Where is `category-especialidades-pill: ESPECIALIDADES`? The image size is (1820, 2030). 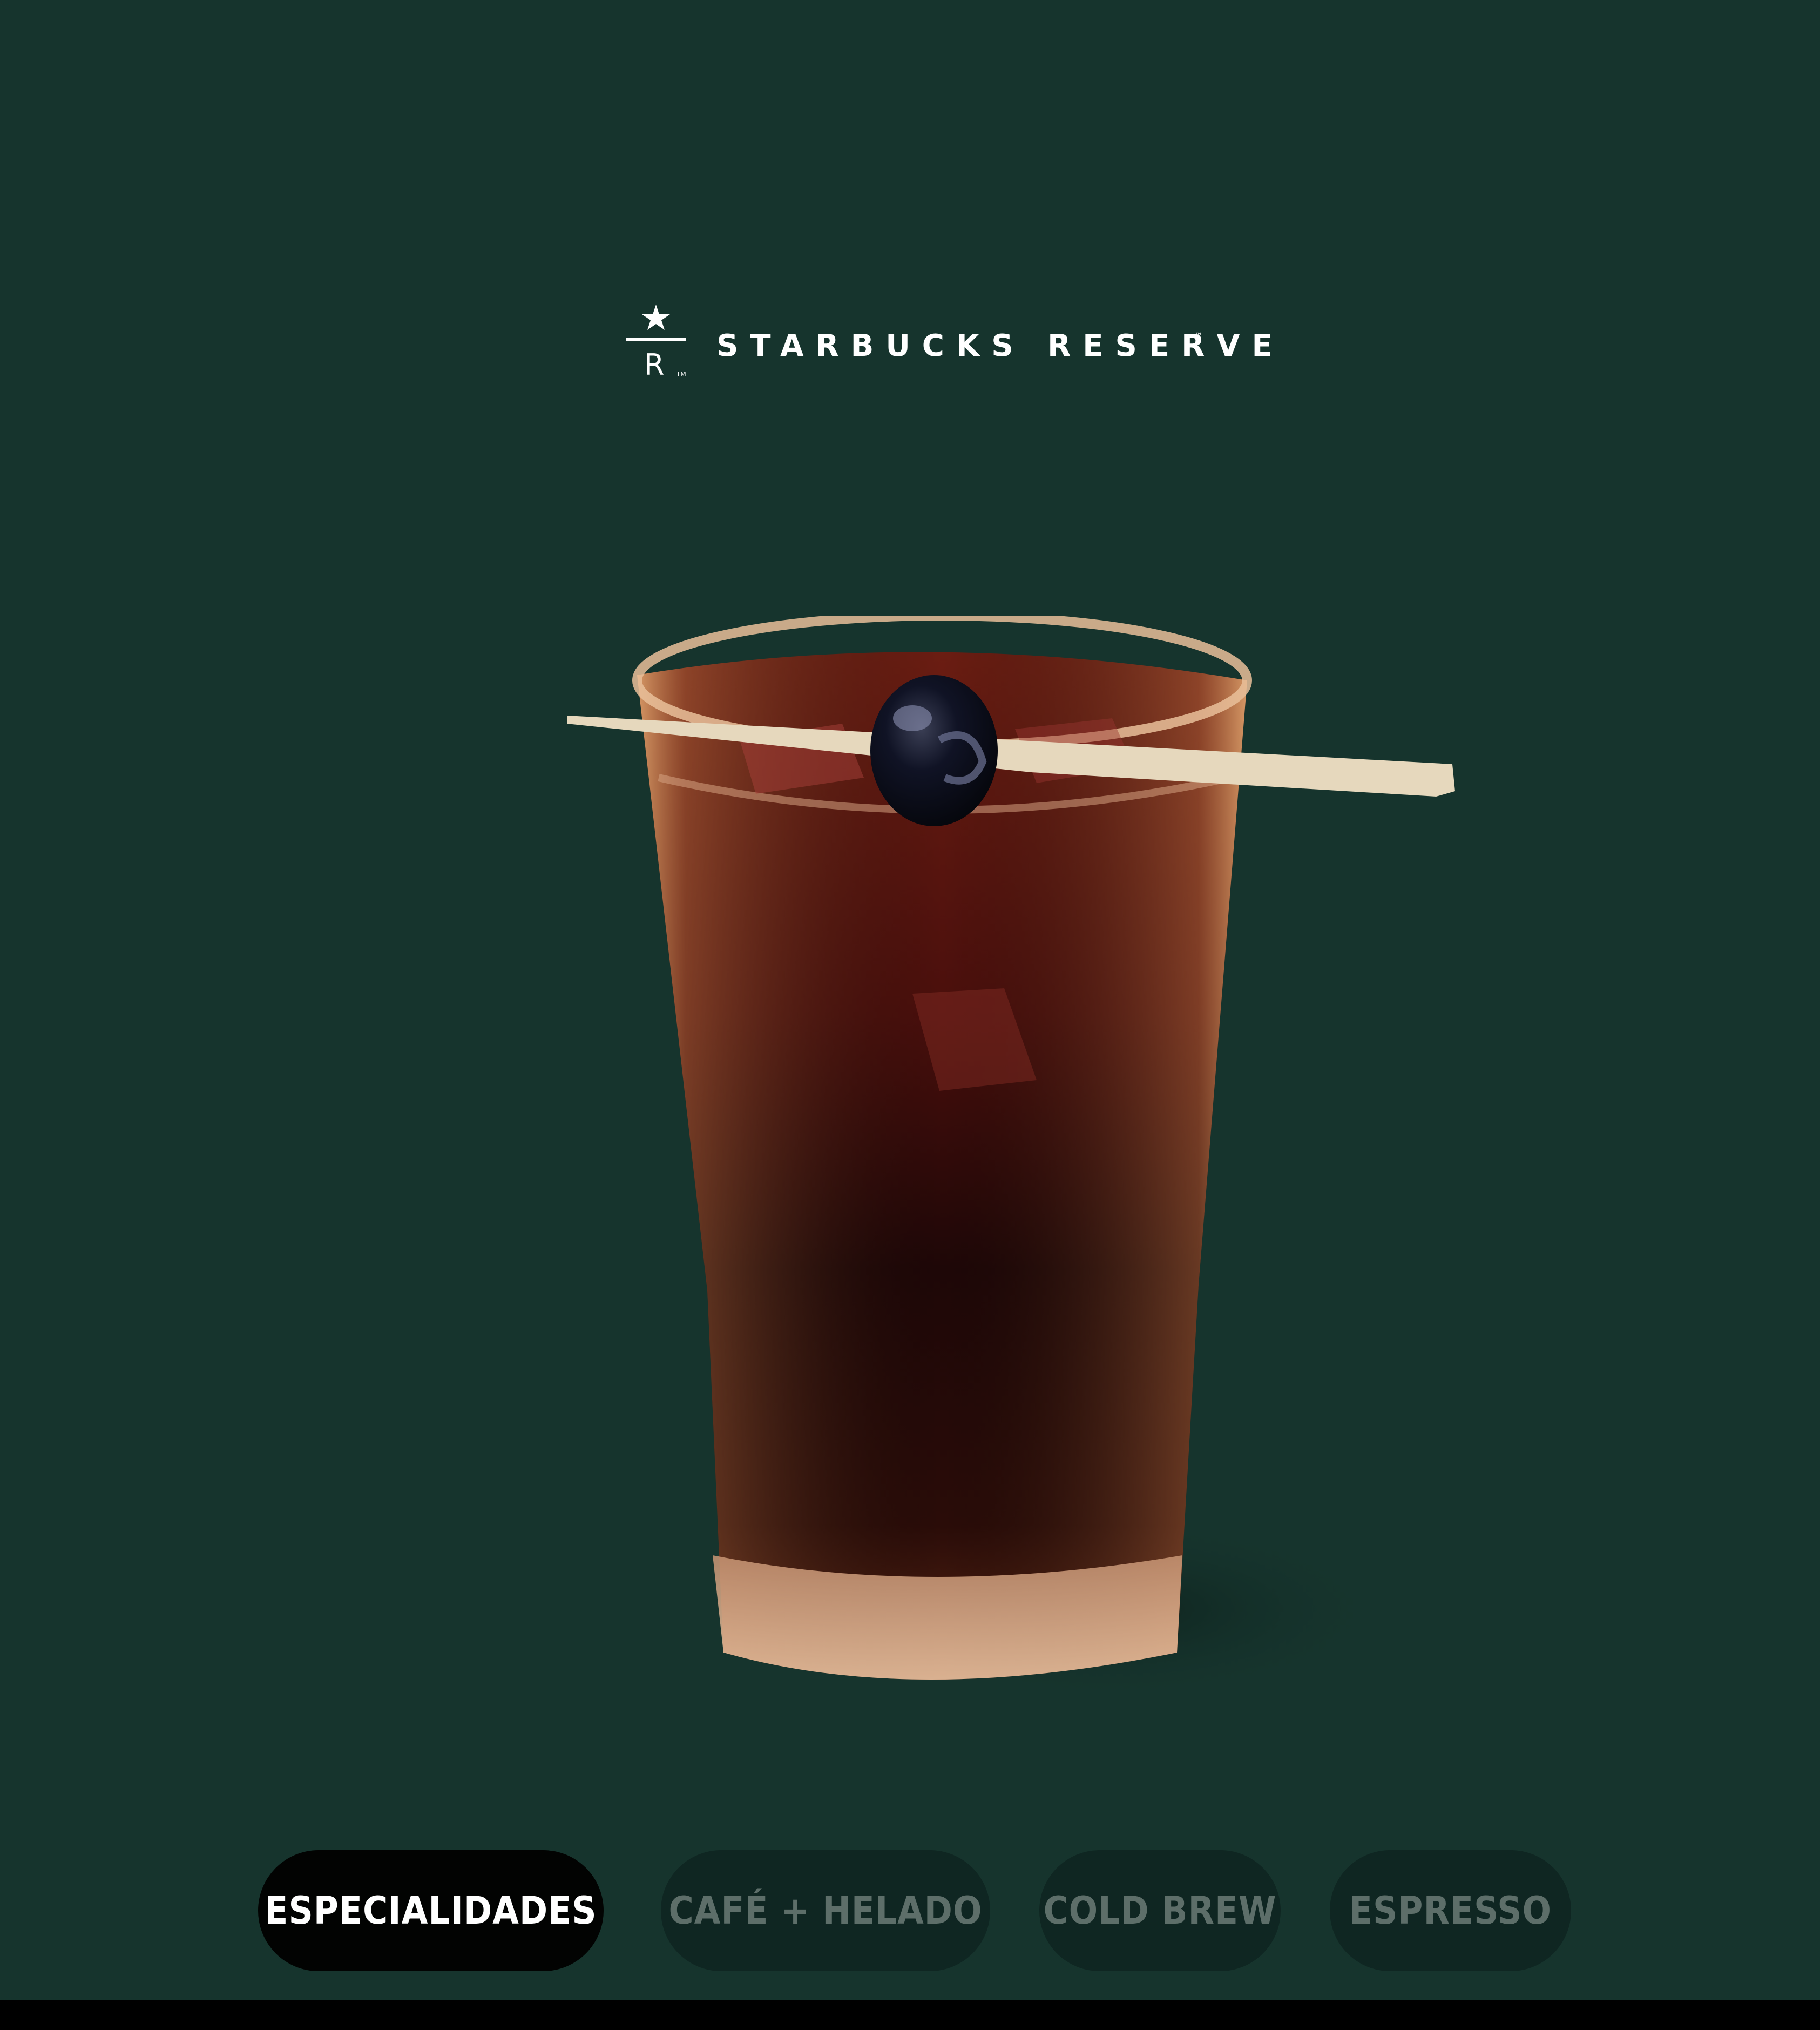 category-especialidades-pill: ESPECIALIDADES is located at coordinates (431, 1910).